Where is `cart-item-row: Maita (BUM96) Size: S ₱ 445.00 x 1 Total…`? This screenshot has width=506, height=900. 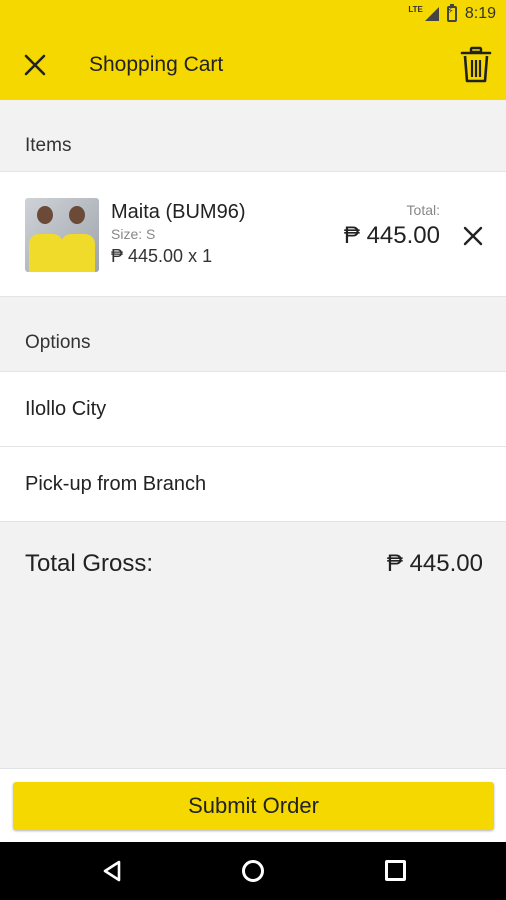
cart-item-row: Maita (BUM96) Size: S ₱ 445.00 x 1 Total… is located at coordinates (253, 234).